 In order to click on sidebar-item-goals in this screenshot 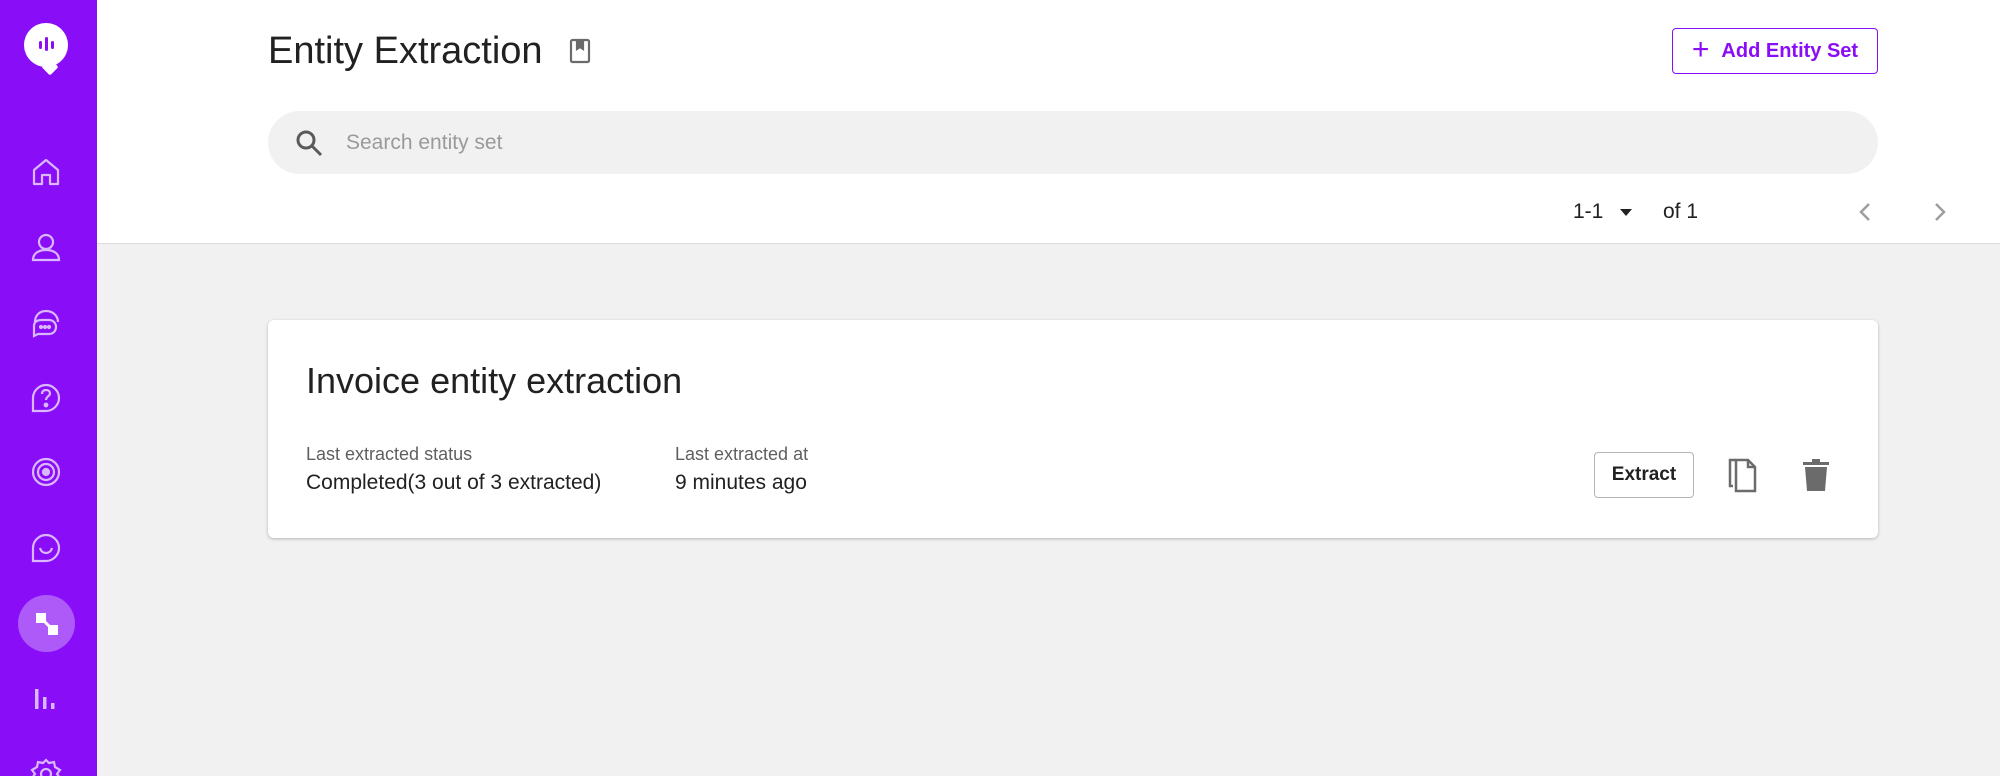, I will do `click(46, 472)`.